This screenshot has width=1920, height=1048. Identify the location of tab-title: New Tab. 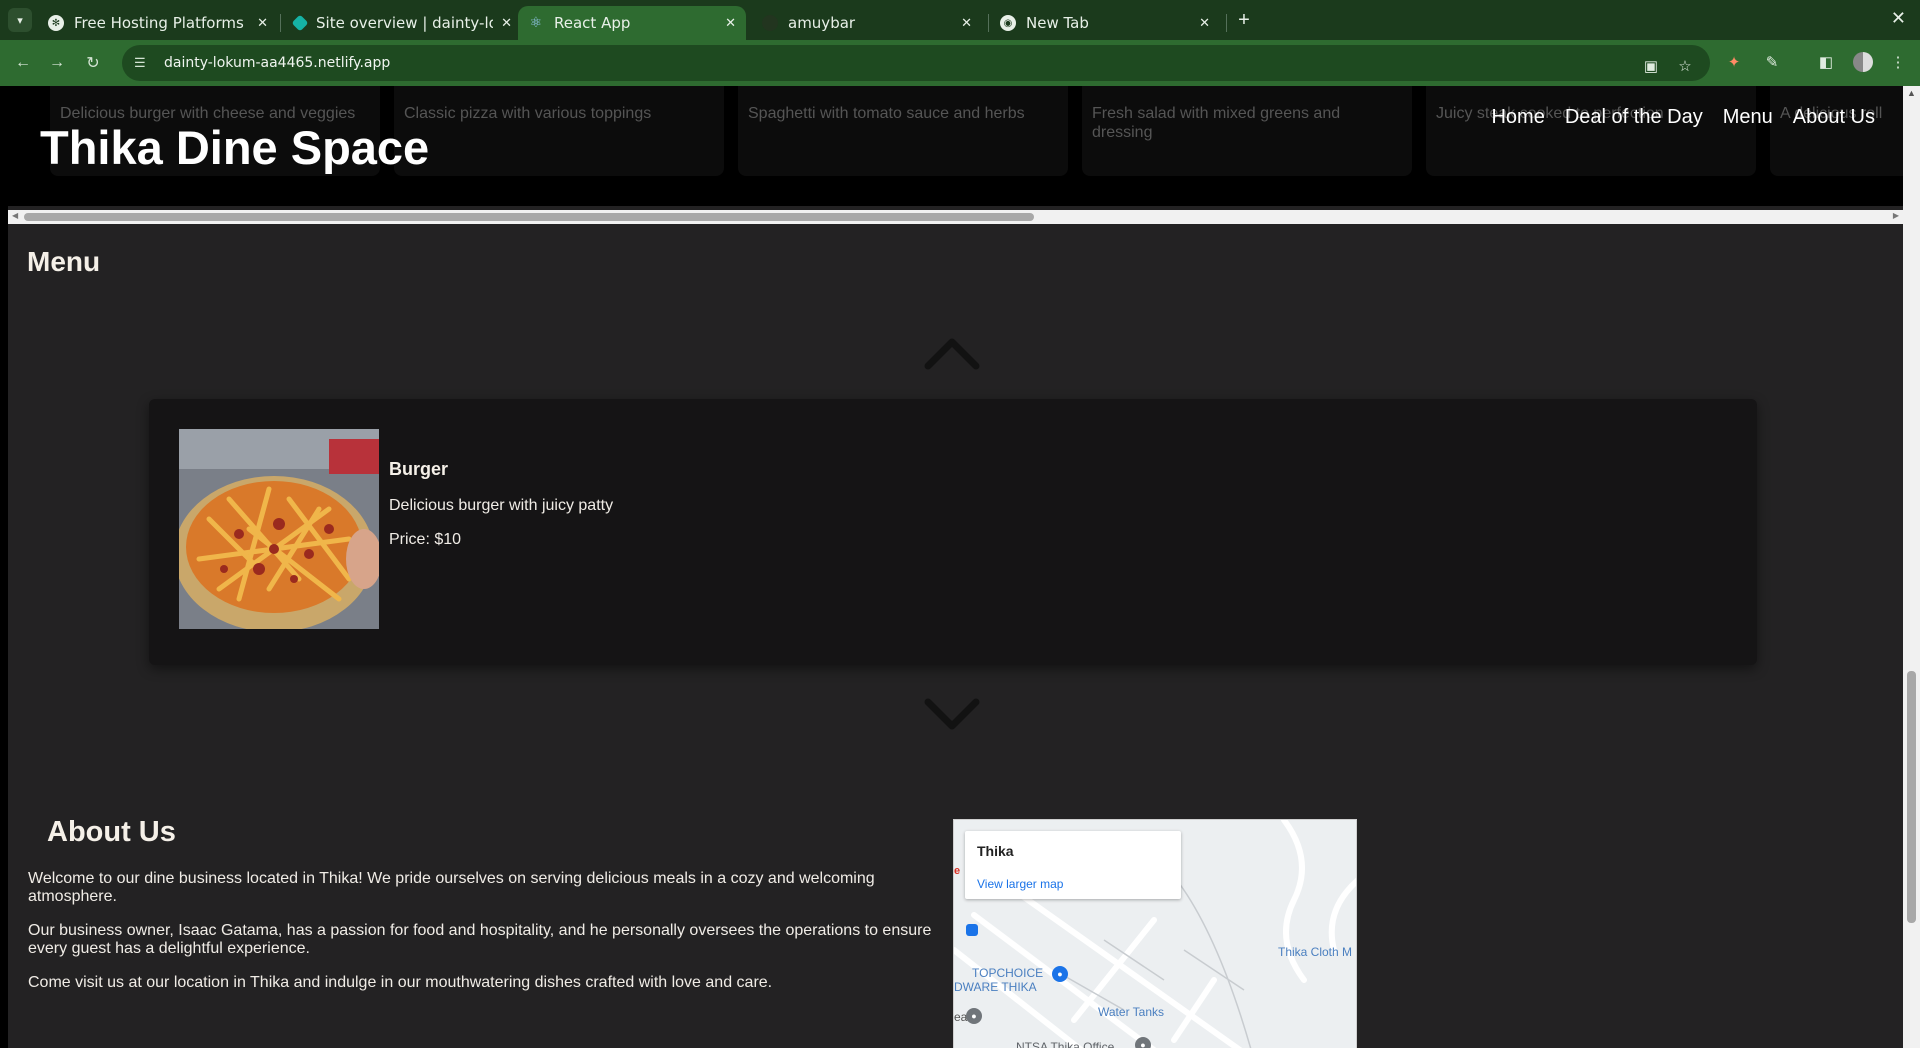
(1057, 23).